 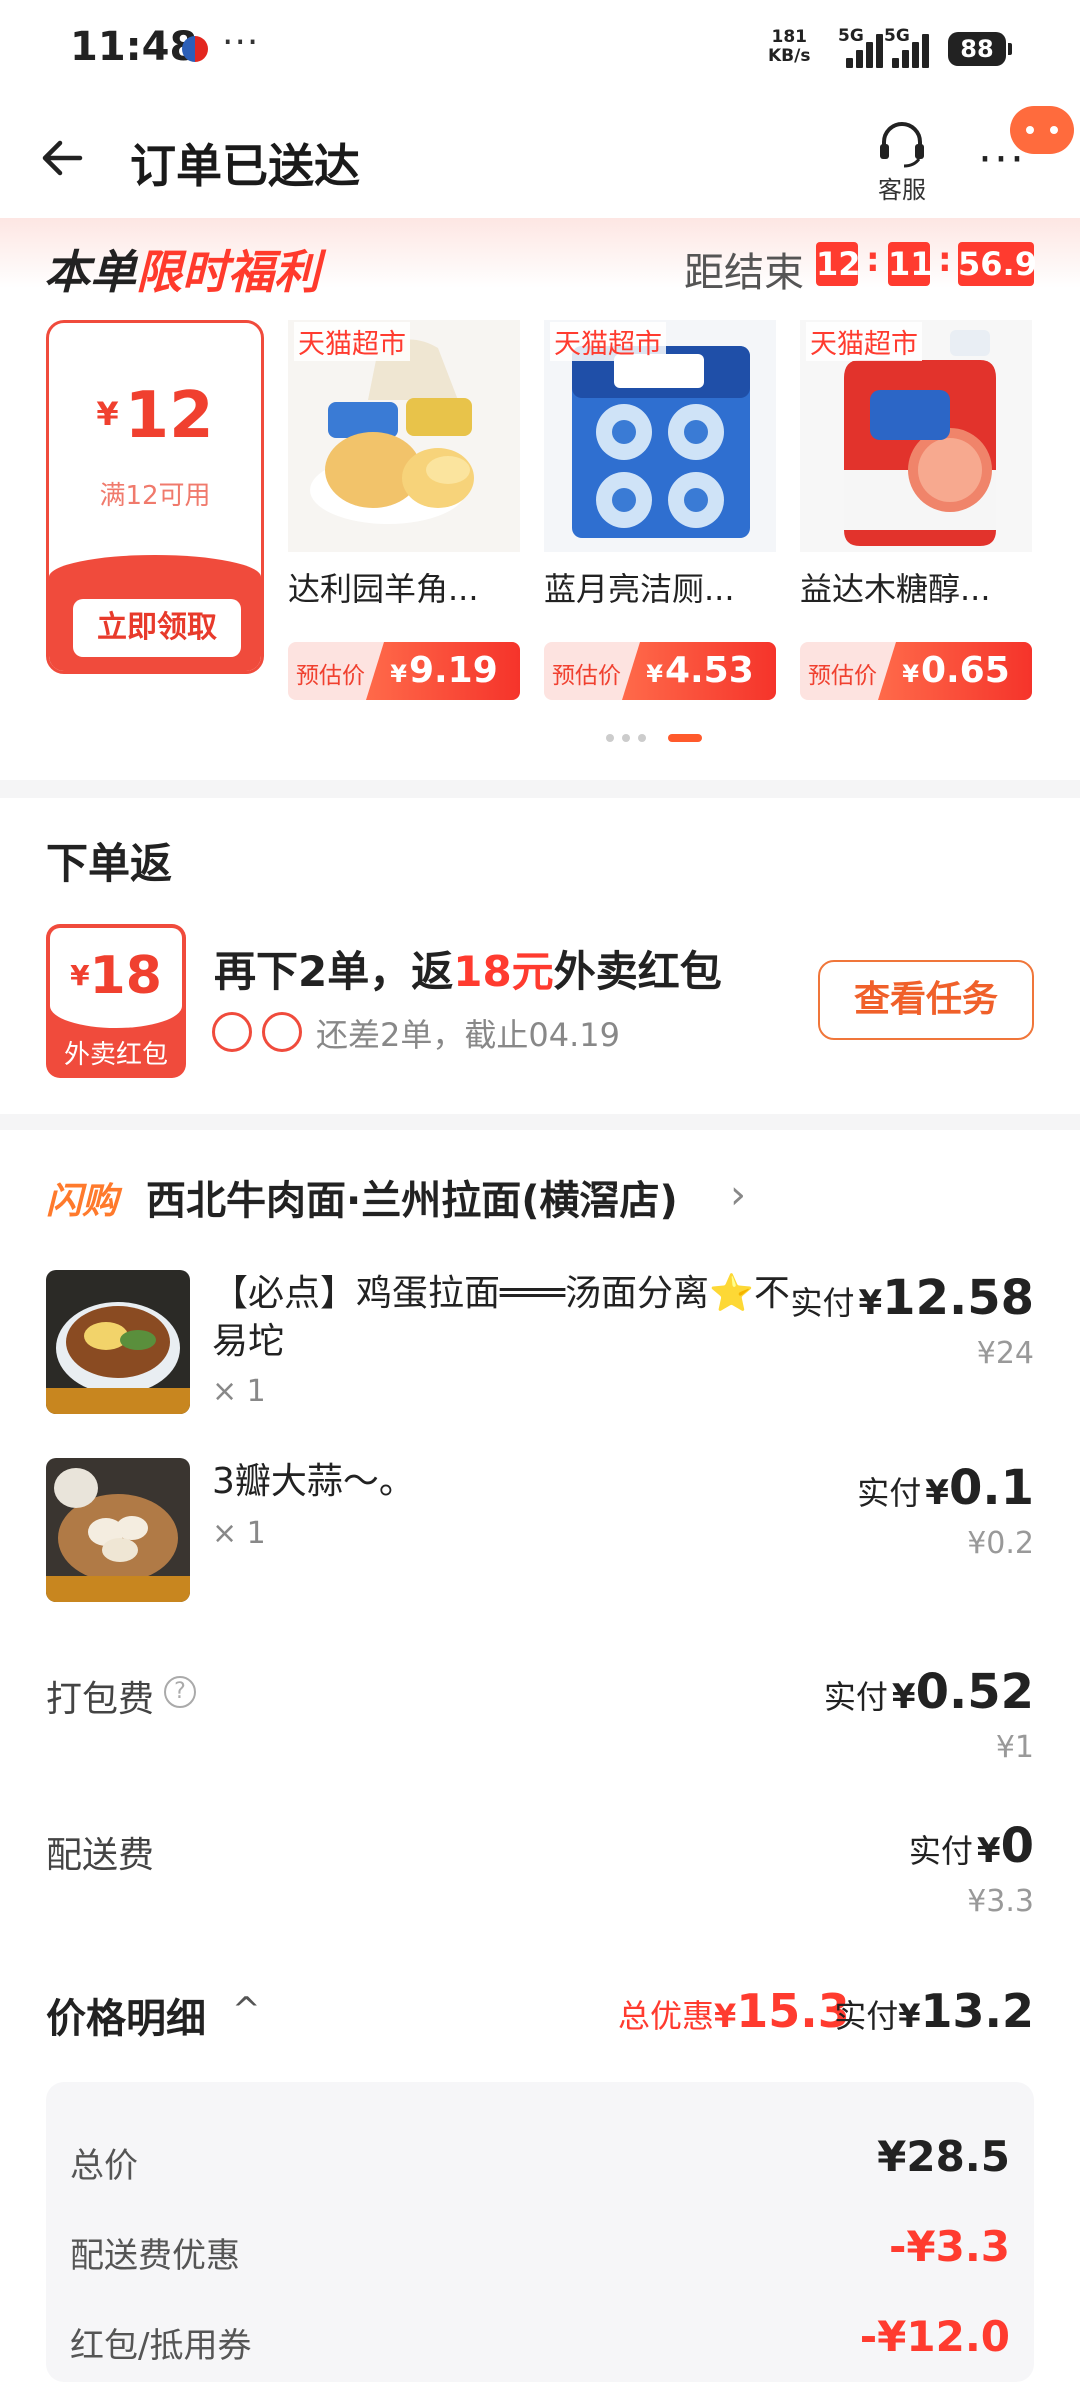 I want to click on delivery-fee-paid: 实付 ¥0, so click(x=971, y=1846).